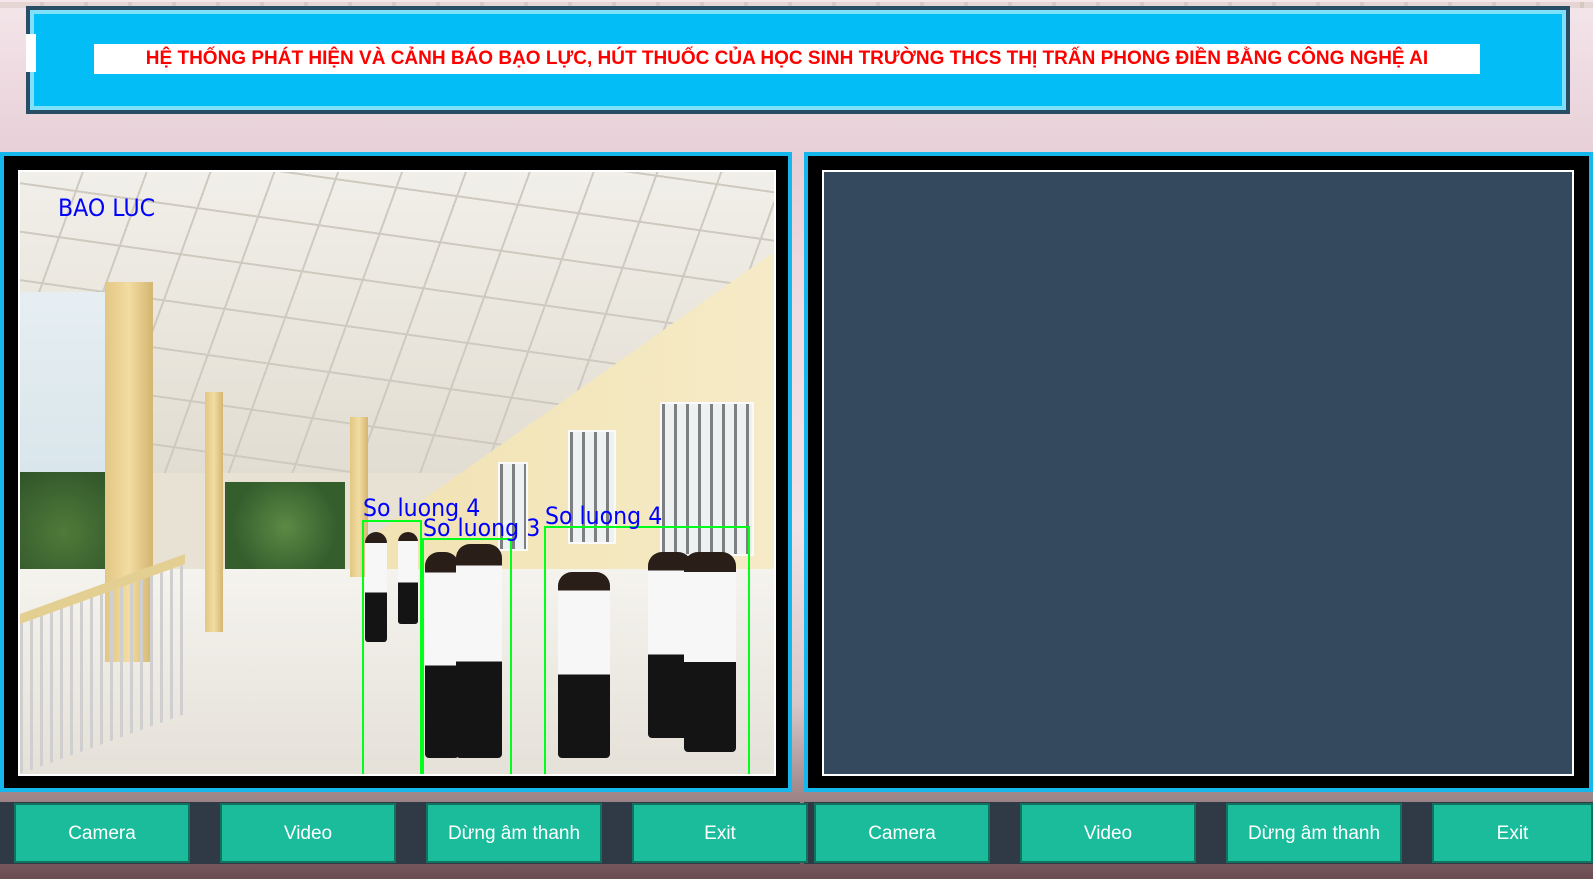  I want to click on right-video-button: Video, so click(1108, 833).